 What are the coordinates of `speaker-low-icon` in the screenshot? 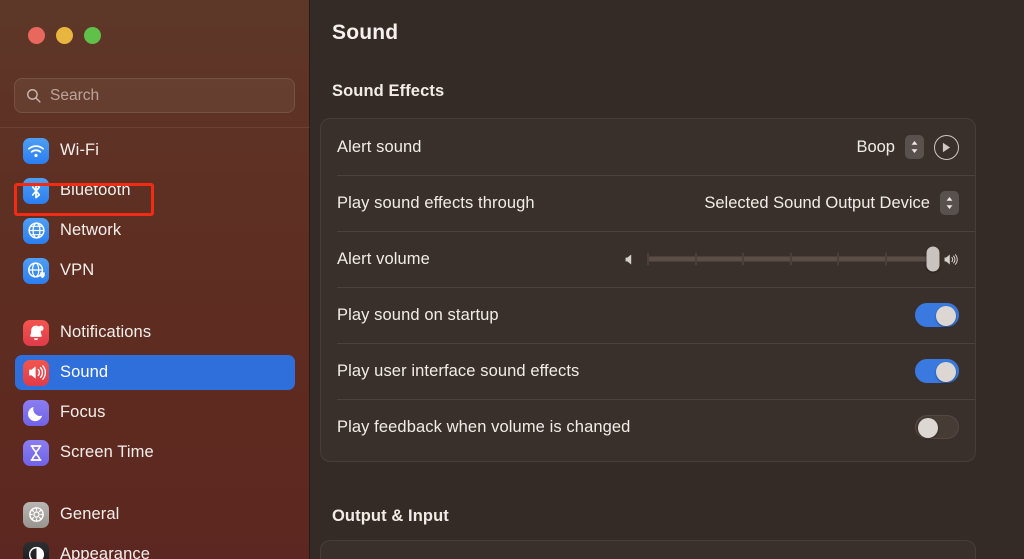 It's located at (628, 259).